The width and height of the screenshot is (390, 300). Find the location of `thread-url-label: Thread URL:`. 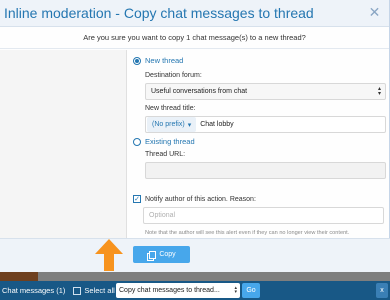

thread-url-label: Thread URL: is located at coordinates (165, 154).